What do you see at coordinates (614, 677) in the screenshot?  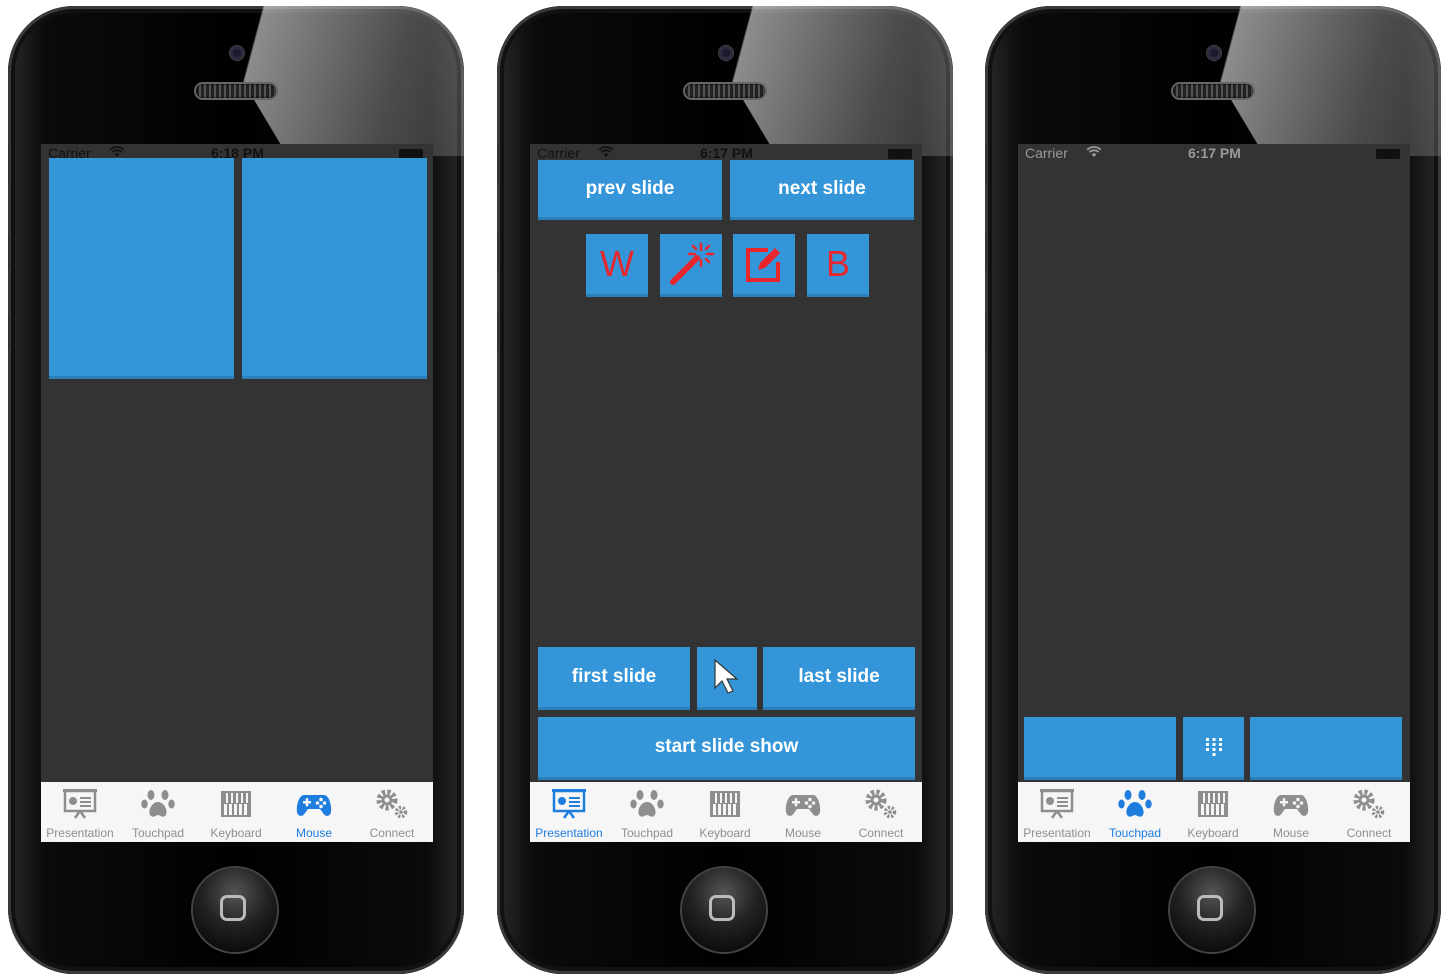 I see `first-slide-button: first slide` at bounding box center [614, 677].